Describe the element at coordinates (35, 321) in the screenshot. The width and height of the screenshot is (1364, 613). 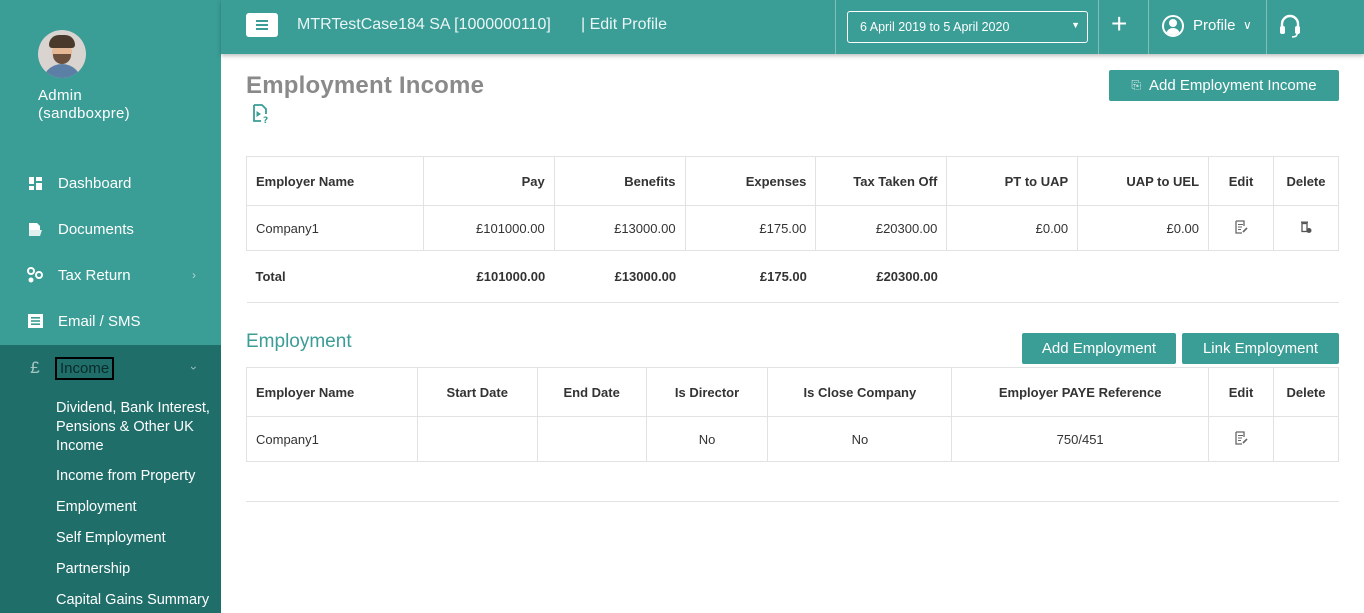
I see `email-sms-icon` at that location.